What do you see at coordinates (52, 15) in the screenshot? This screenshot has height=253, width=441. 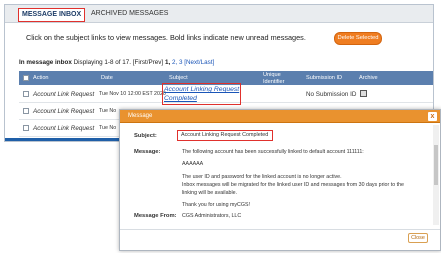 I see `tab-message-inbox: MESSAGE INBOX` at bounding box center [52, 15].